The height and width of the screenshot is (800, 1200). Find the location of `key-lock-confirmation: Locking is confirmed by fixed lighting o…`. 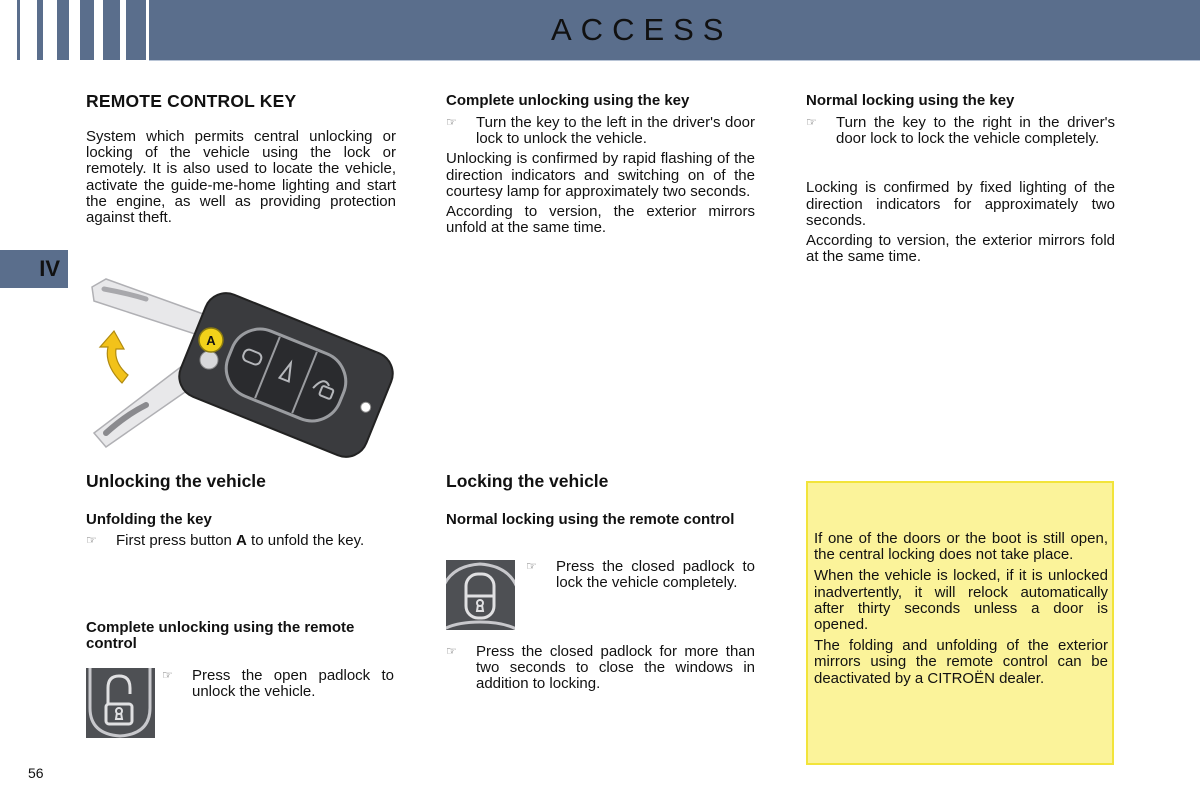

key-lock-confirmation: Locking is confirmed by fixed lighting o… is located at coordinates (960, 204).